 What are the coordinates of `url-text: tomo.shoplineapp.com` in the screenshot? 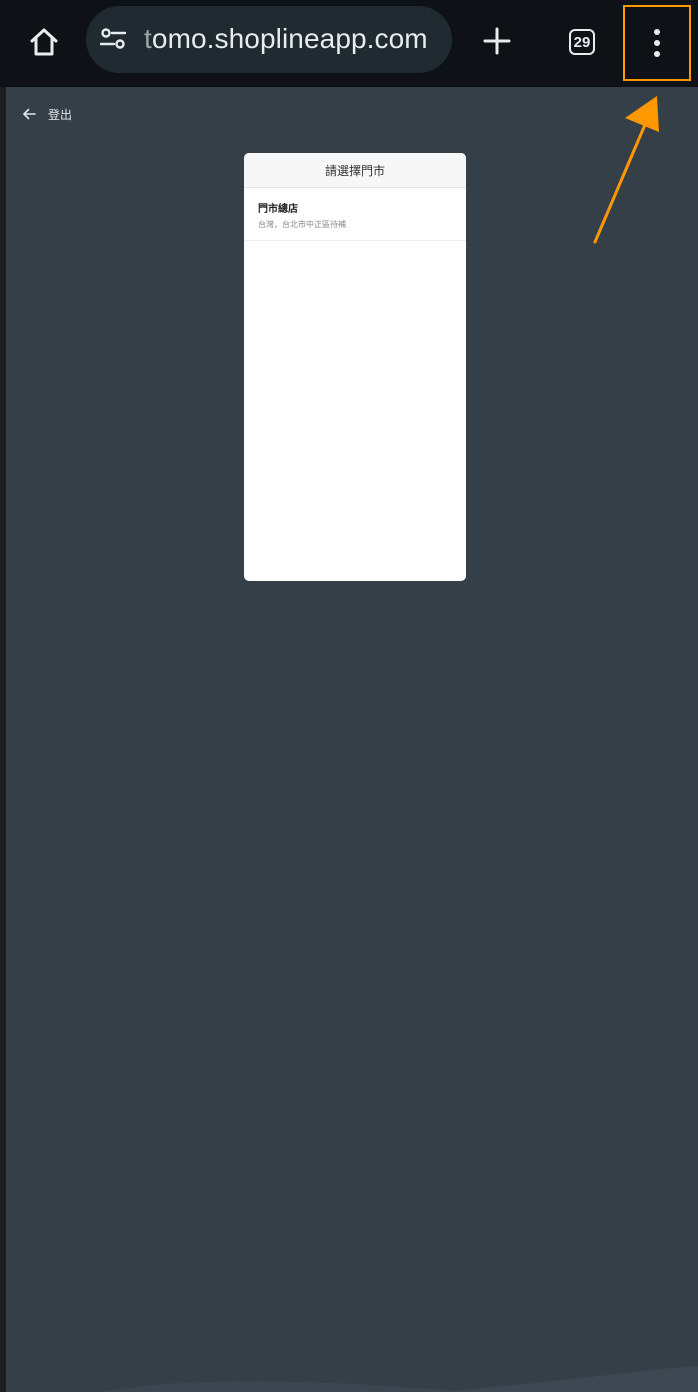 It's located at (286, 39).